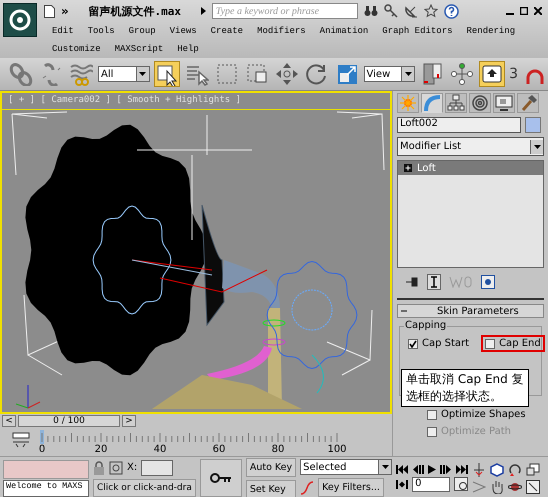 Image resolution: width=548 pixels, height=497 pixels. I want to click on cube-icon, so click(497, 469).